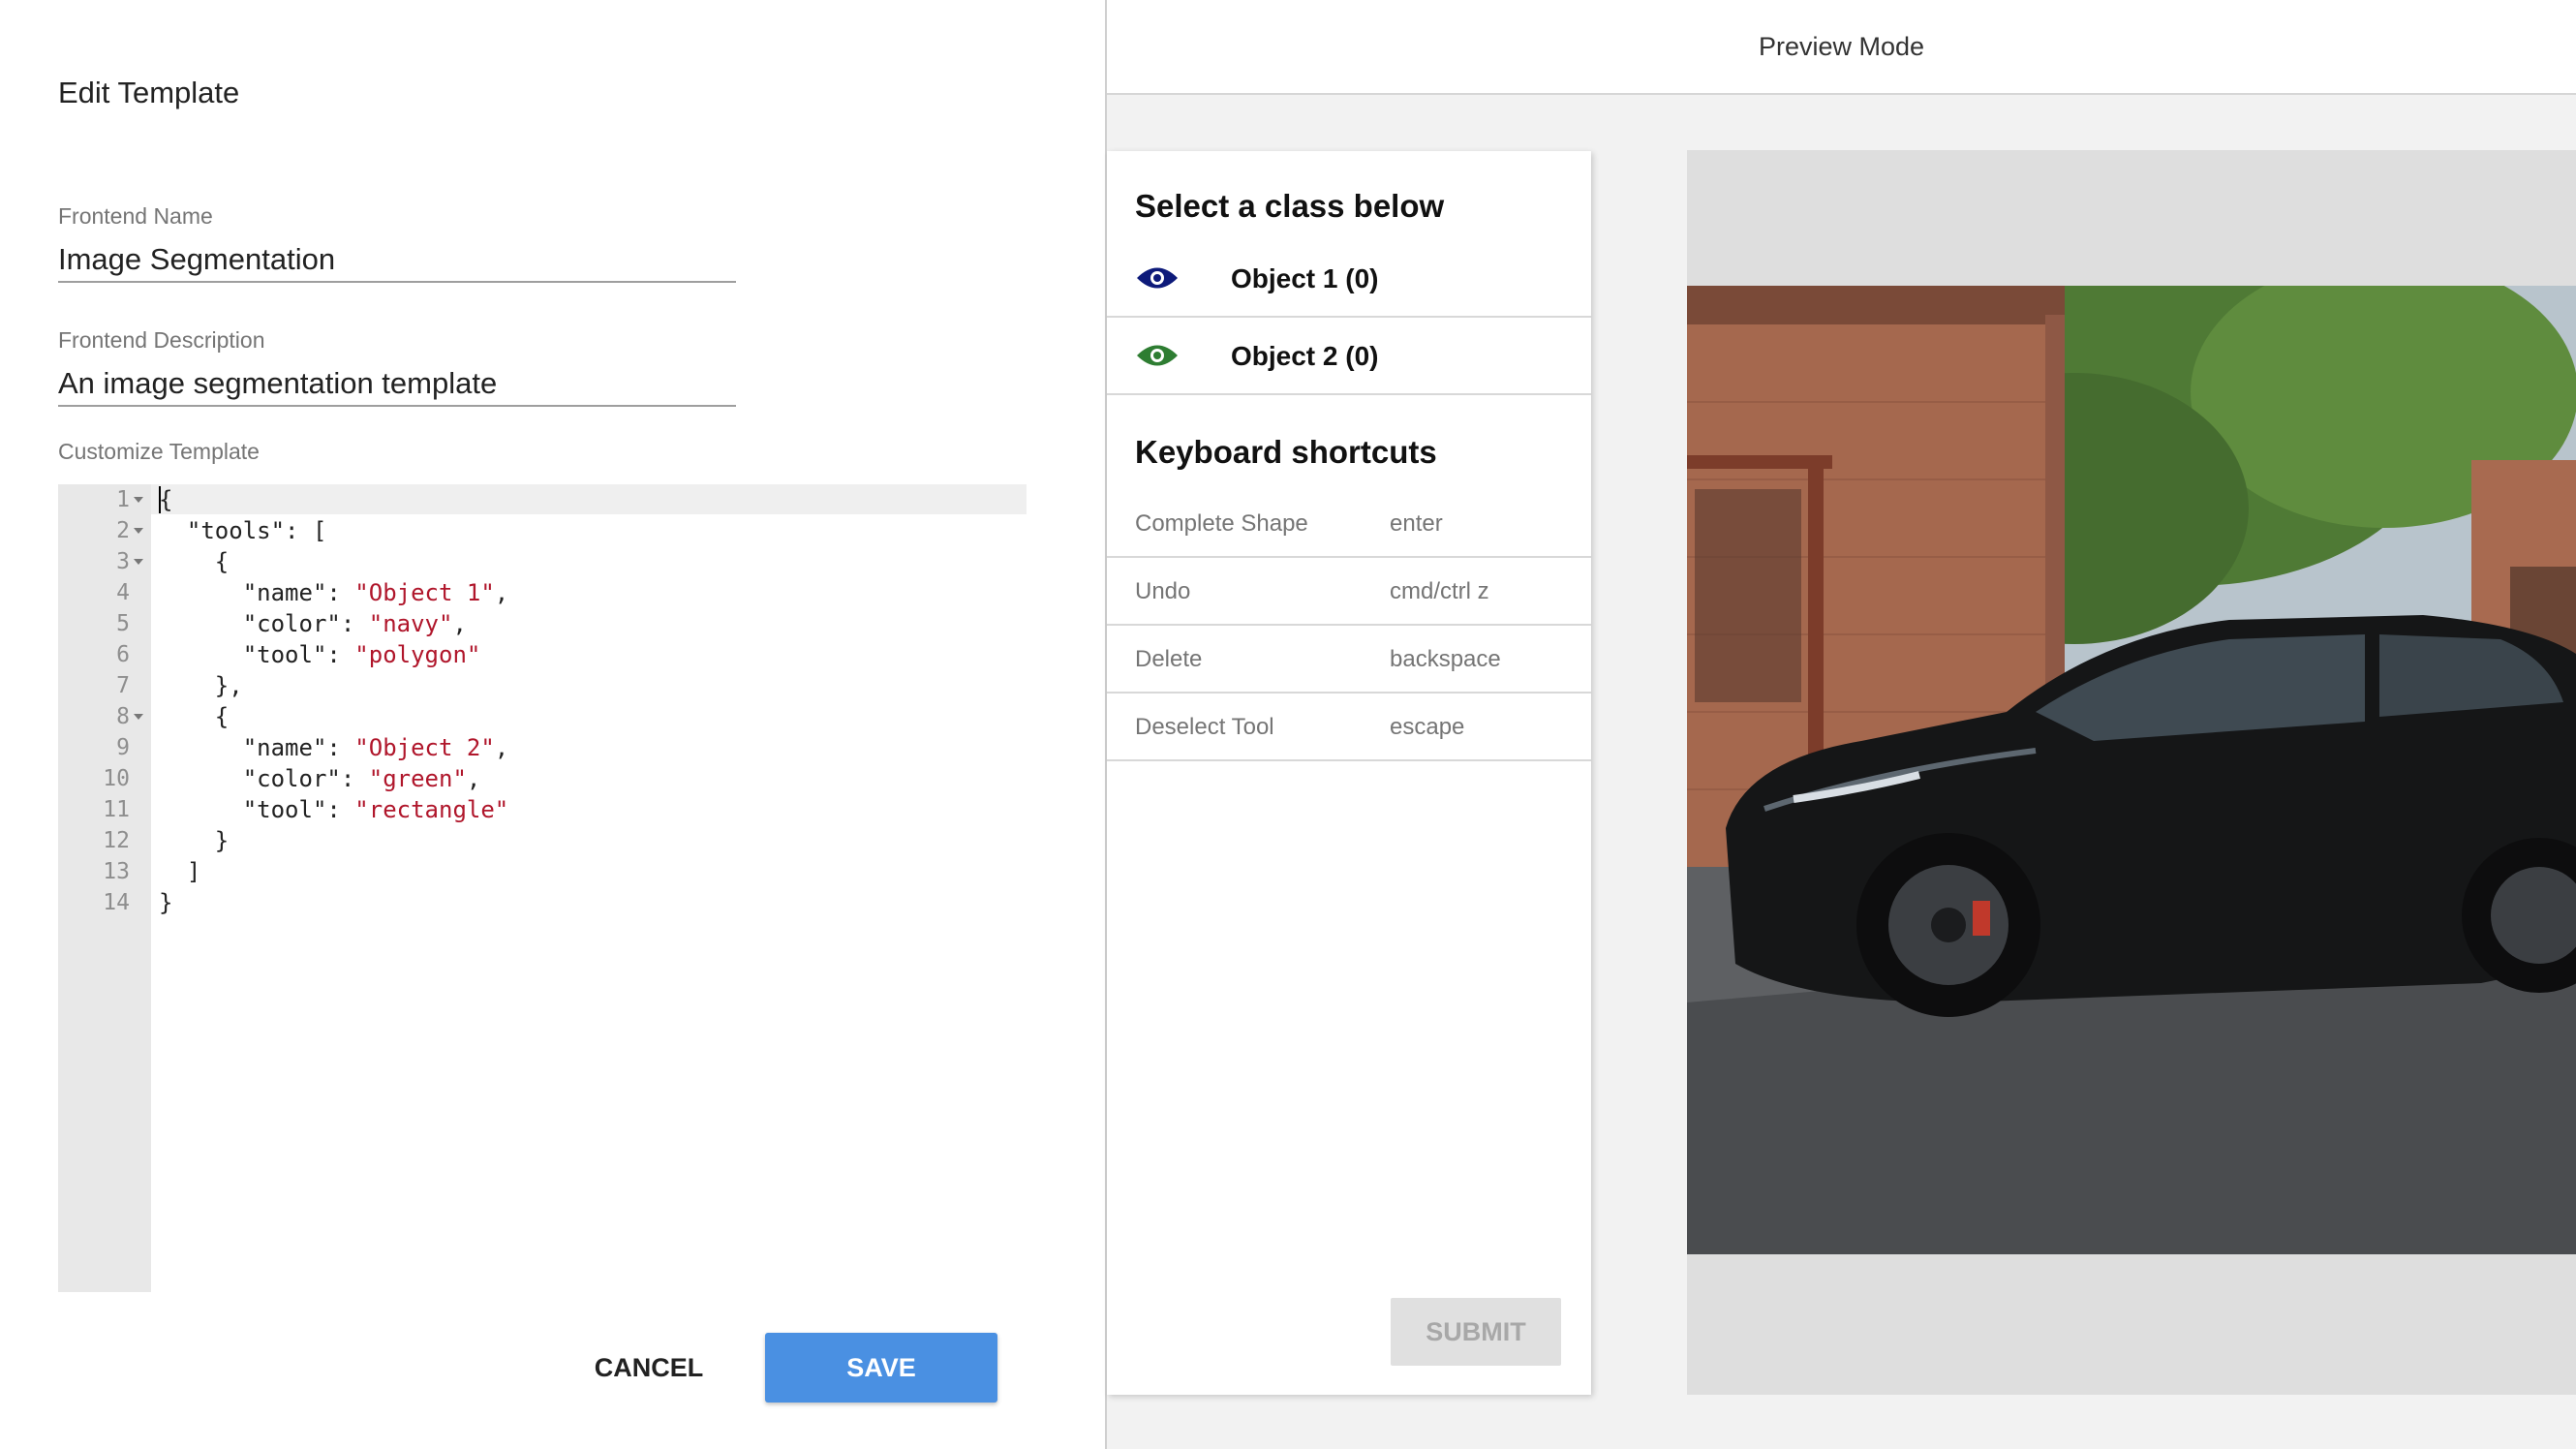 This screenshot has height=1449, width=2576. I want to click on line-number: 8, so click(123, 717).